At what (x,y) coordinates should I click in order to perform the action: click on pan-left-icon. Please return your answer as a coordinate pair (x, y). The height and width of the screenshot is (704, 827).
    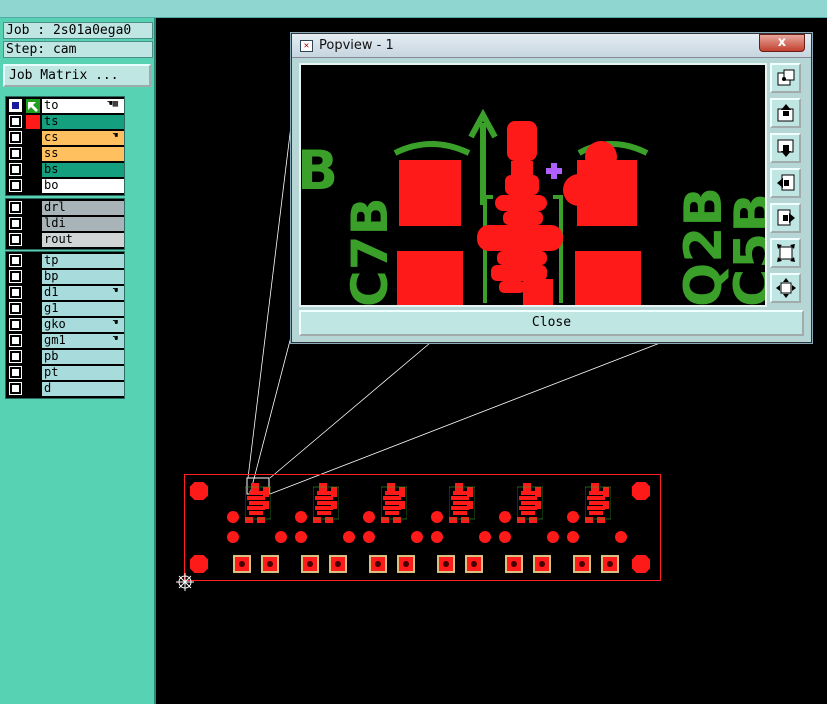
    Looking at the image, I should click on (786, 182).